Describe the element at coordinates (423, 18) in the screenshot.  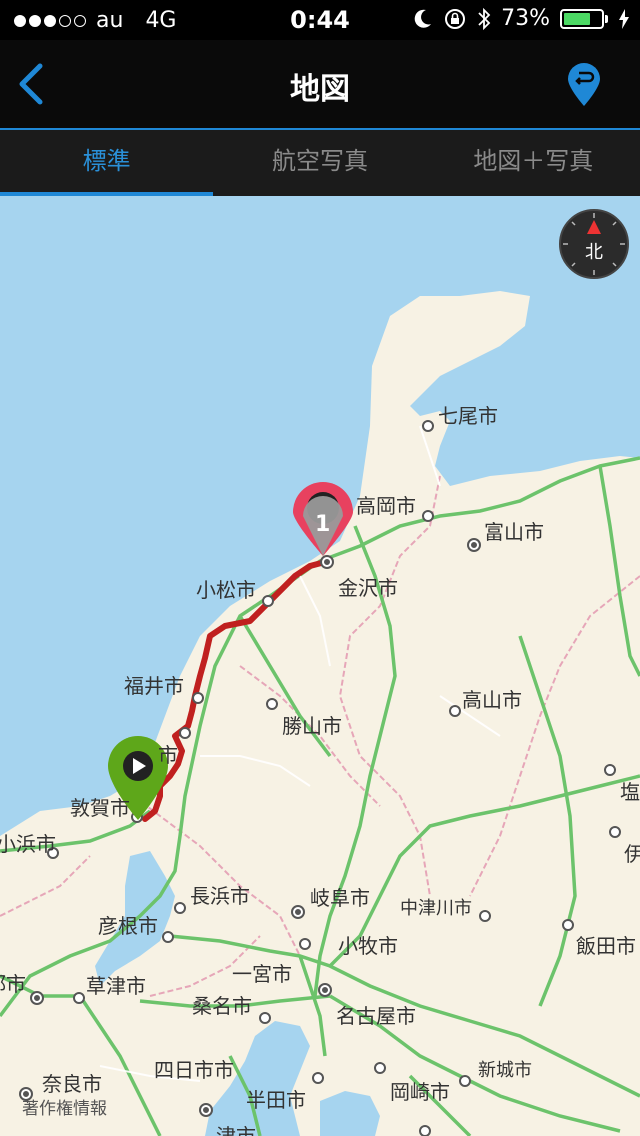
I see `moon-icon` at that location.